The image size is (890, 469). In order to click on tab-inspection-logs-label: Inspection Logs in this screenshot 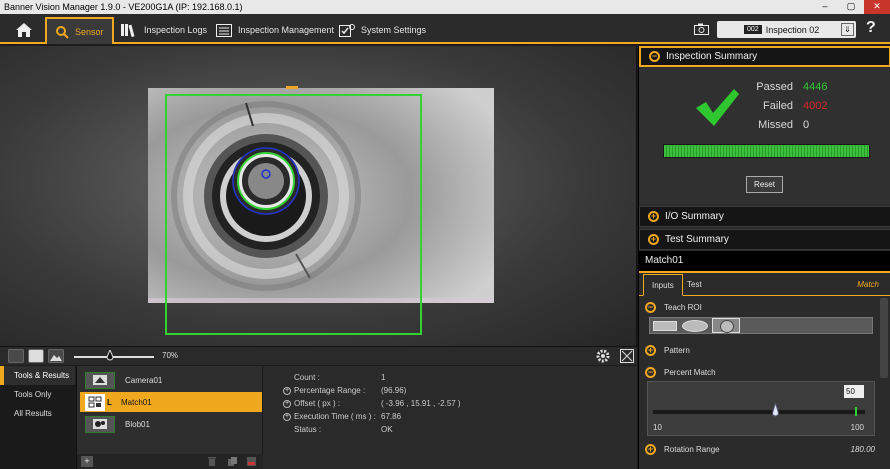, I will do `click(176, 30)`.